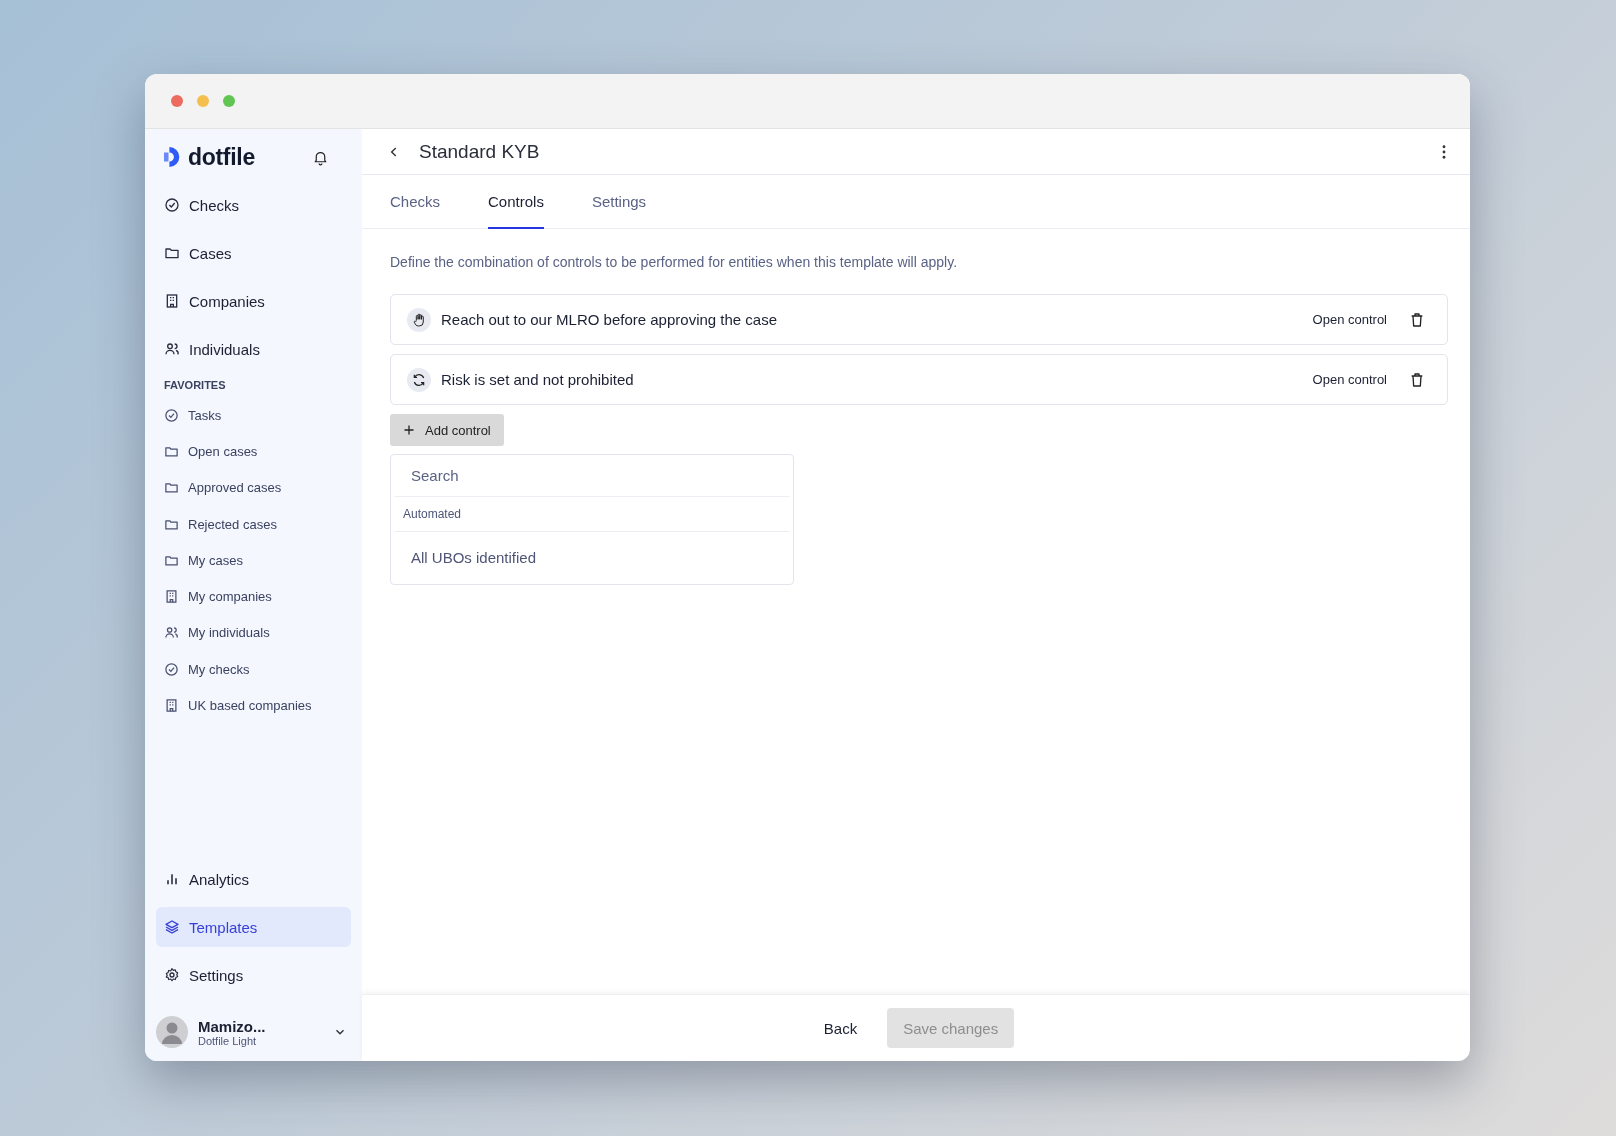 Image resolution: width=1616 pixels, height=1136 pixels. What do you see at coordinates (480, 151) in the screenshot?
I see `page-title: Standard KYB` at bounding box center [480, 151].